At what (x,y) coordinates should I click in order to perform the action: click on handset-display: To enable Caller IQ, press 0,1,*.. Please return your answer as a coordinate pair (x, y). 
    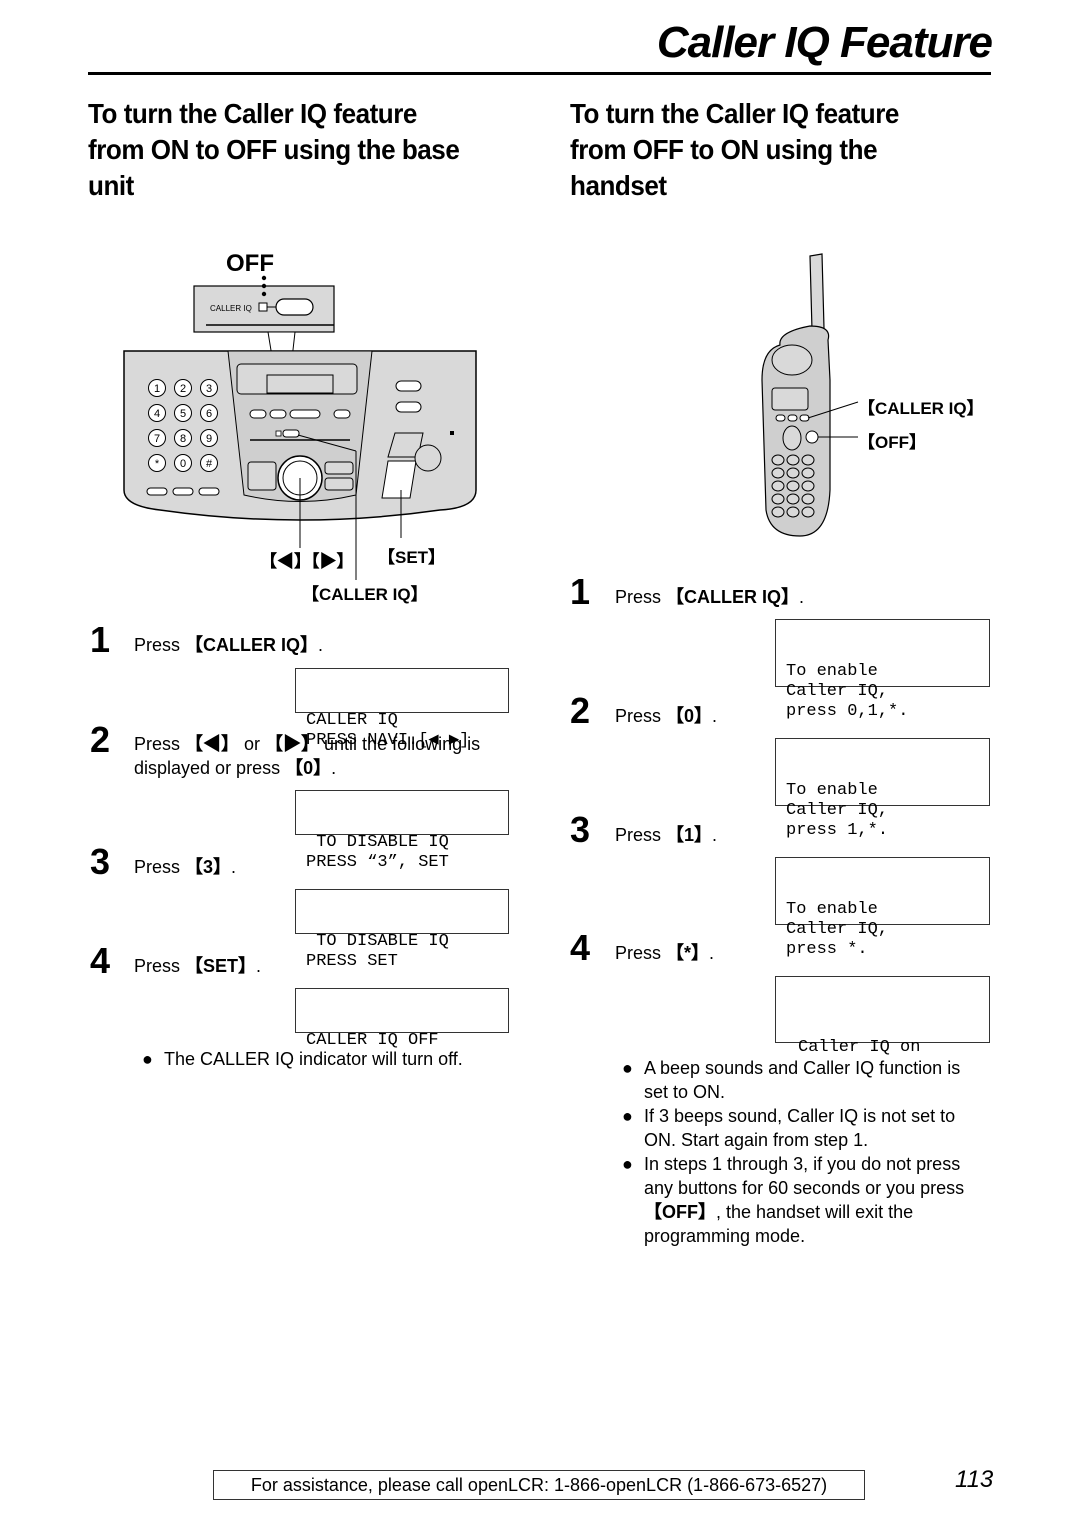
    Looking at the image, I should click on (882, 670).